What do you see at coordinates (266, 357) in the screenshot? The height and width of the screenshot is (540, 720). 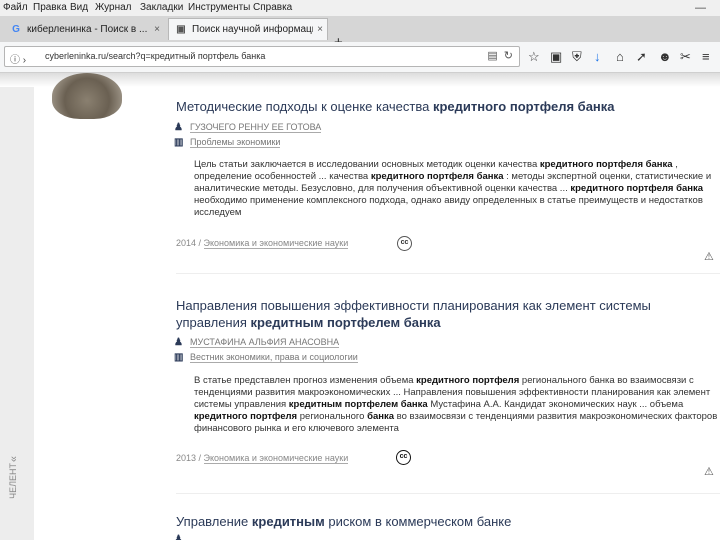 I see `result-journal: ▥ Вестник экономики, права и социологии` at bounding box center [266, 357].